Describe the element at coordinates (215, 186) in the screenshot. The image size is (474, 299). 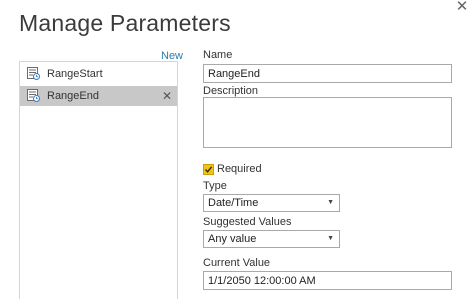
I see `type-label: Type` at that location.